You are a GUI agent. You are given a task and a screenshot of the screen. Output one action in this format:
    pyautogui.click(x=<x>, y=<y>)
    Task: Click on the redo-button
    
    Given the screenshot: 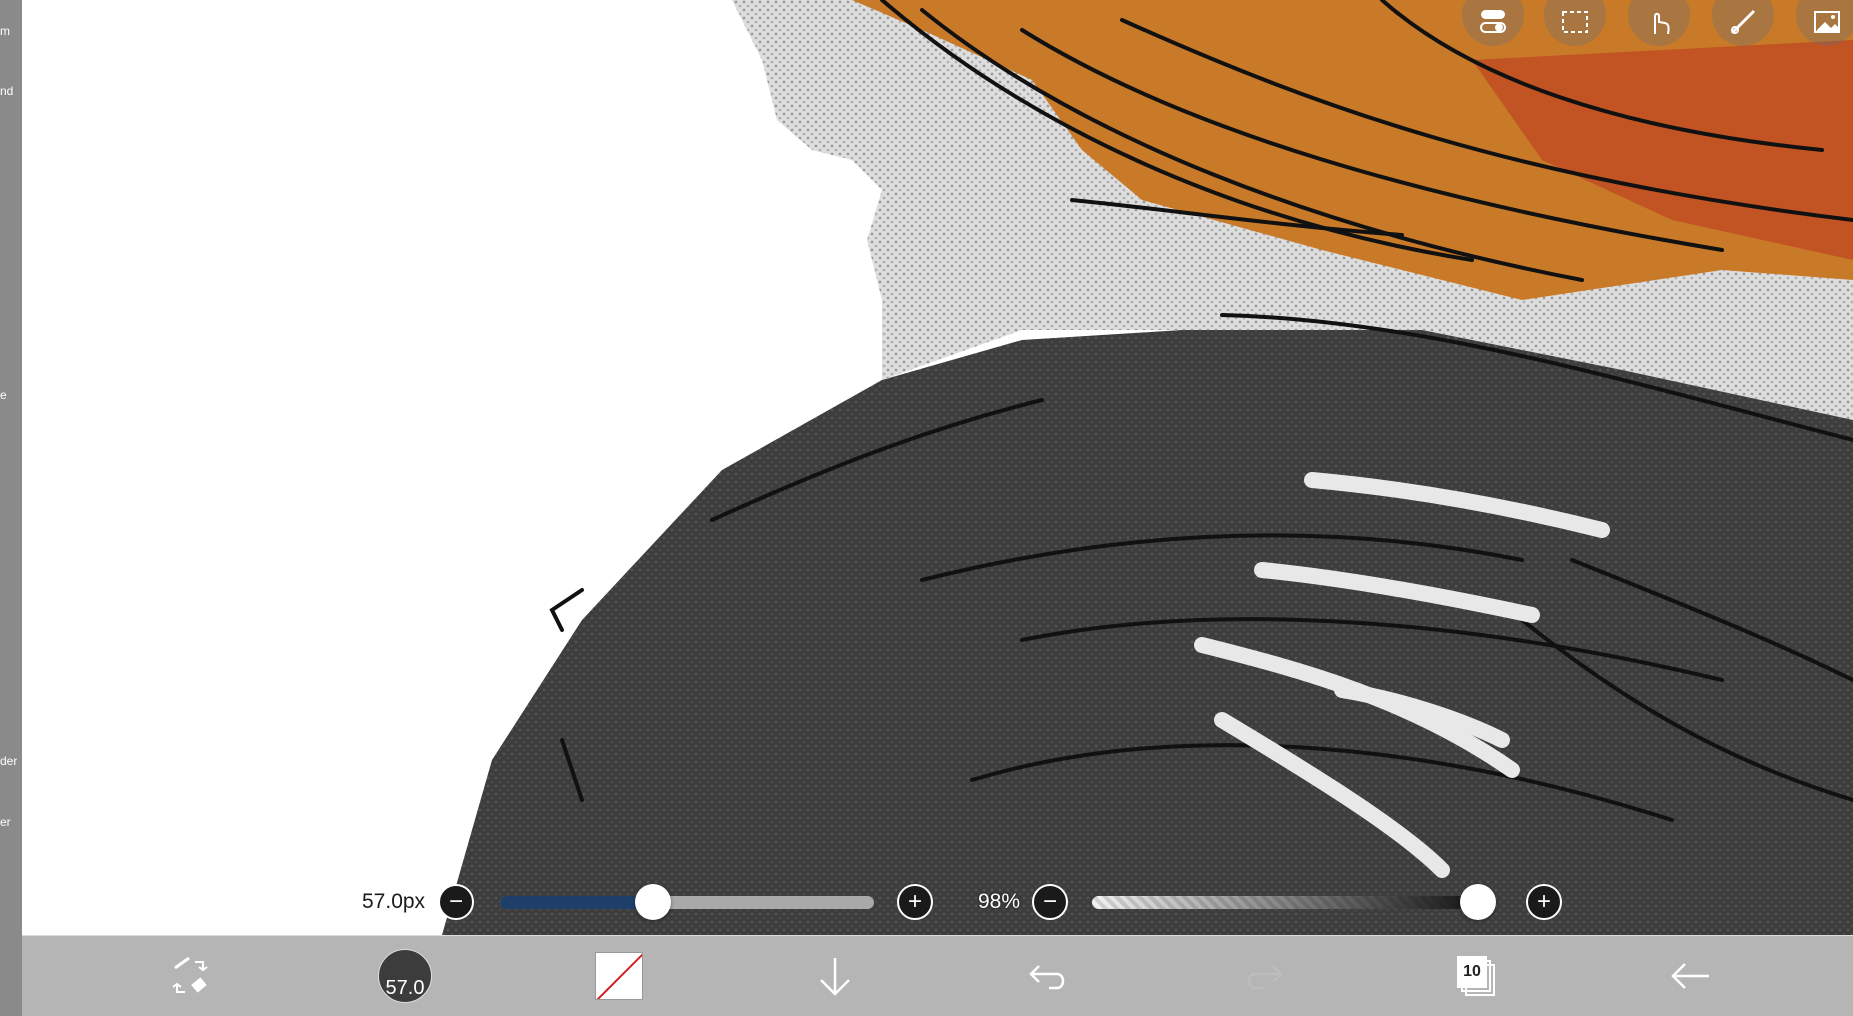 What is the action you would take?
    pyautogui.click(x=1263, y=976)
    